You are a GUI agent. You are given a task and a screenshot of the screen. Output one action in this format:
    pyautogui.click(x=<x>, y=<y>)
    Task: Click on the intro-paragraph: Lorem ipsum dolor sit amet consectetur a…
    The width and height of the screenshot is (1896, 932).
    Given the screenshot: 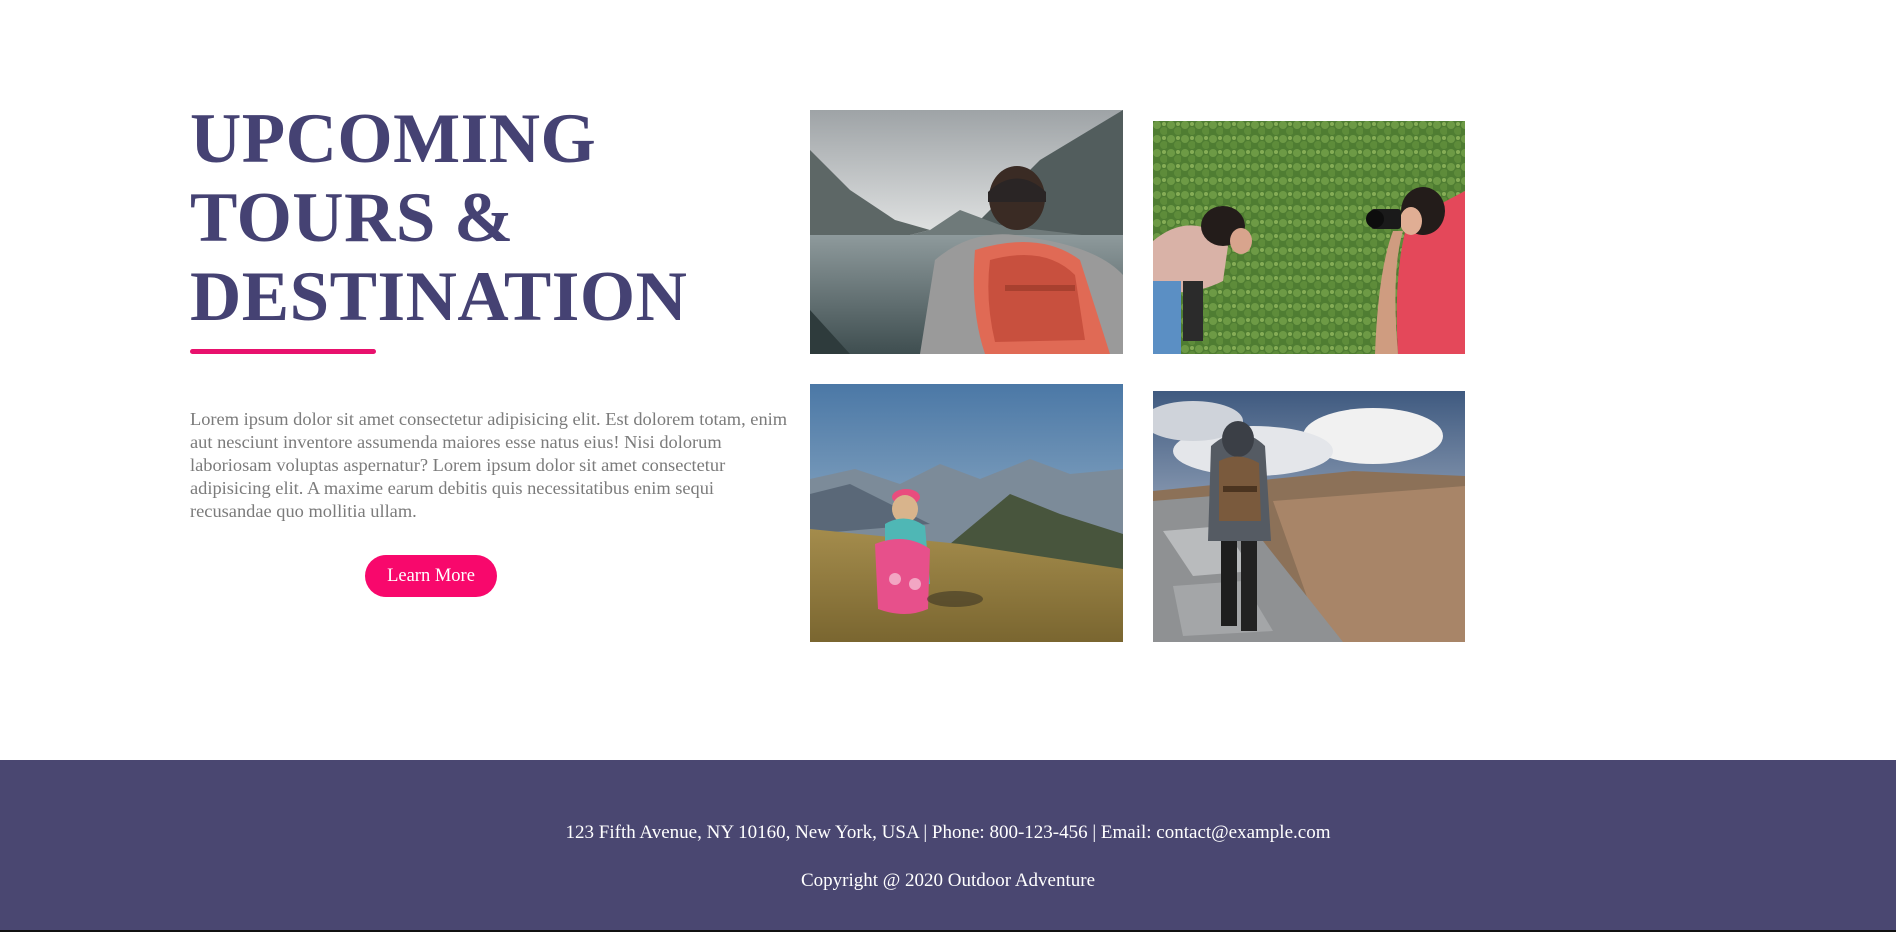 What is the action you would take?
    pyautogui.click(x=489, y=465)
    